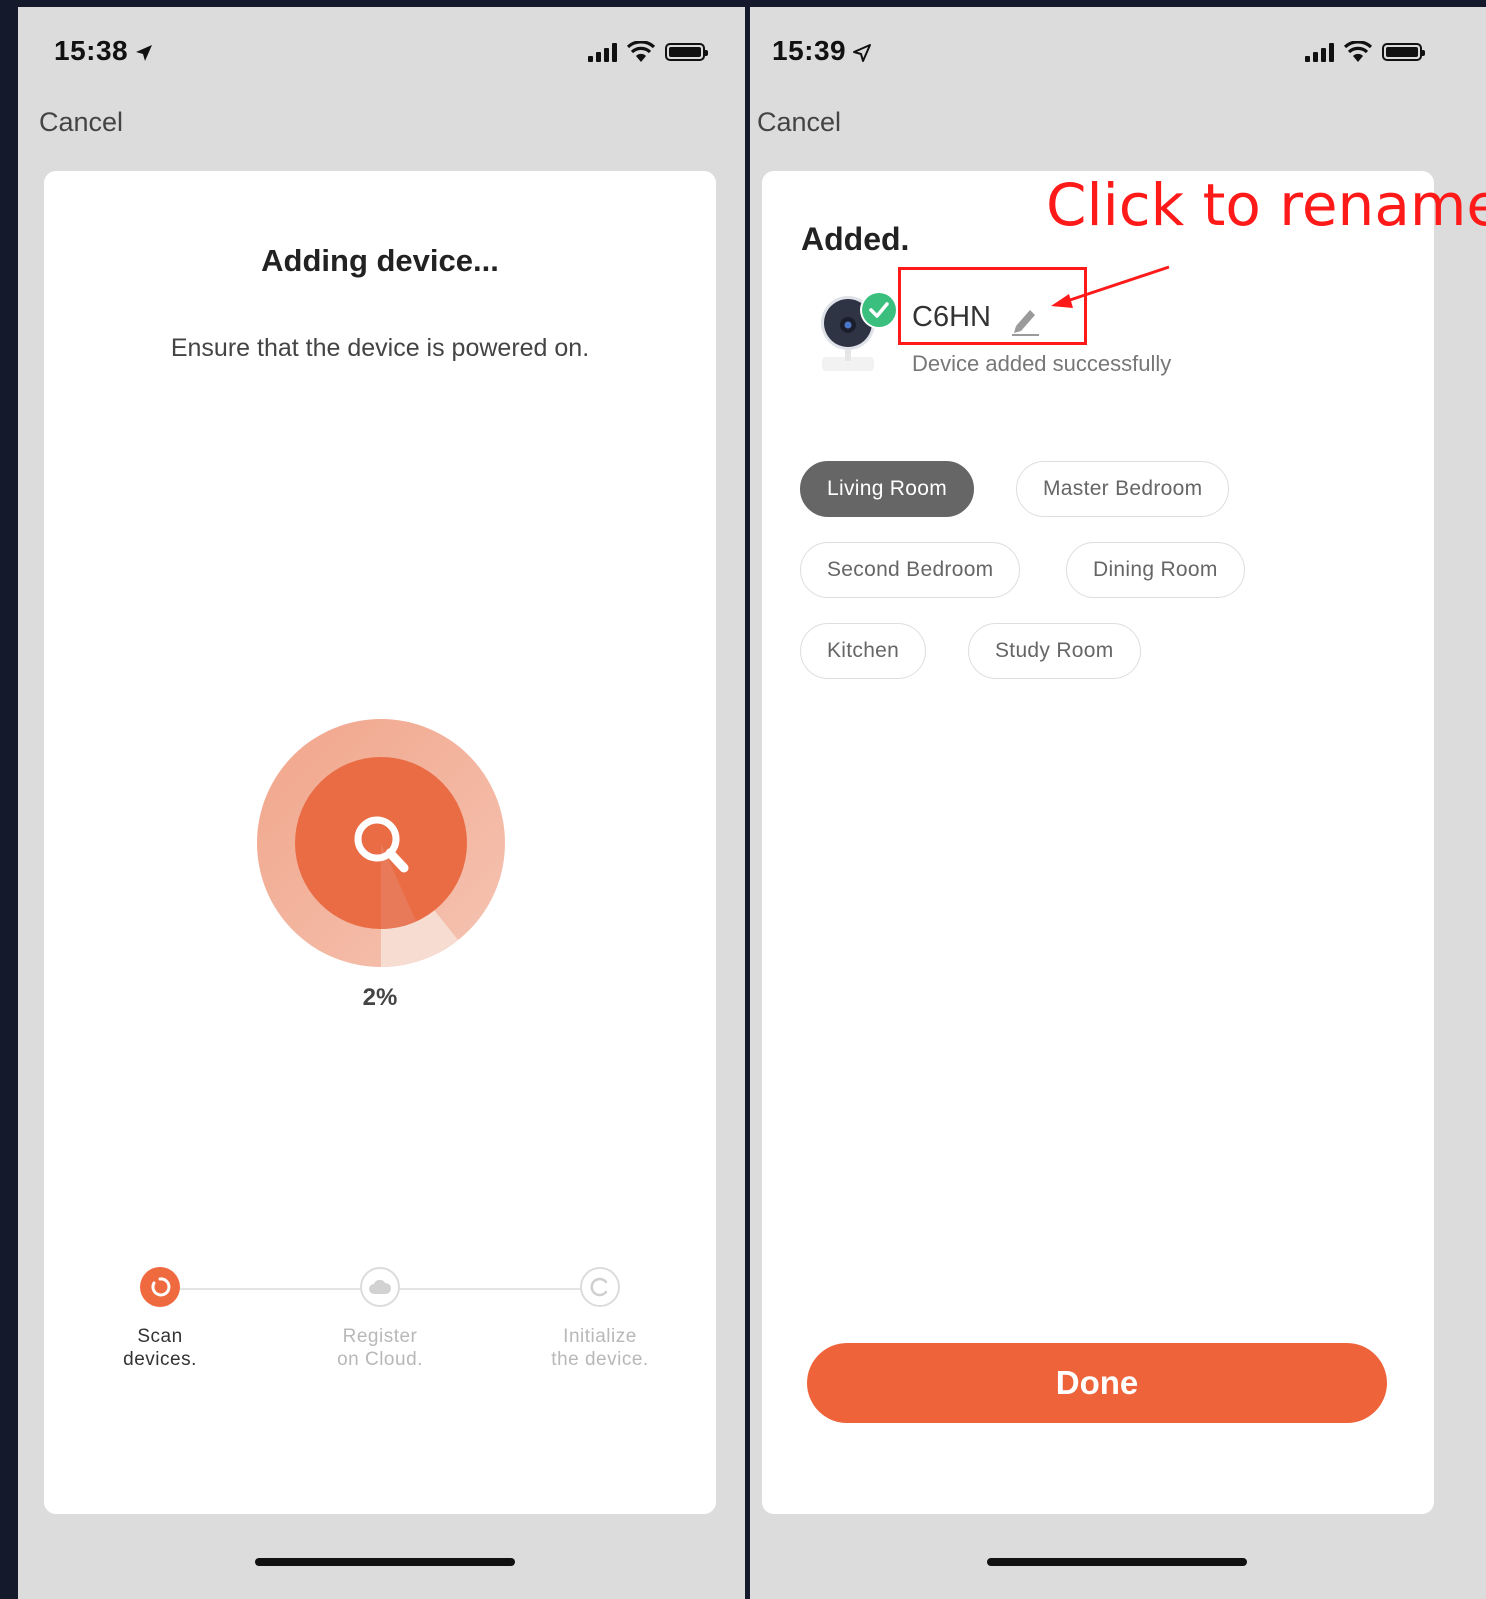 This screenshot has width=1486, height=1599. What do you see at coordinates (380, 1359) in the screenshot?
I see `step-label-line: on Cloud.` at bounding box center [380, 1359].